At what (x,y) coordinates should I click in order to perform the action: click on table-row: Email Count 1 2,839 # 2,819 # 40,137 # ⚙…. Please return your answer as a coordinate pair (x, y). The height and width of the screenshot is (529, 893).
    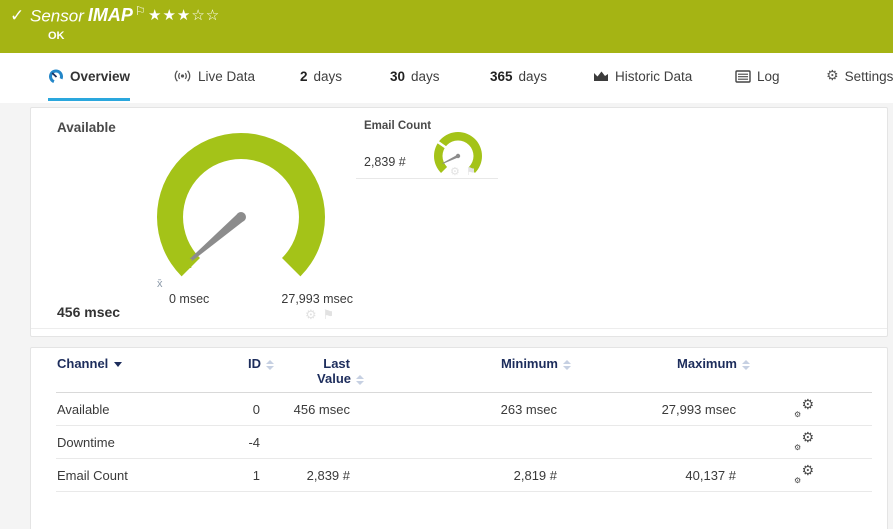
    Looking at the image, I should click on (464, 475).